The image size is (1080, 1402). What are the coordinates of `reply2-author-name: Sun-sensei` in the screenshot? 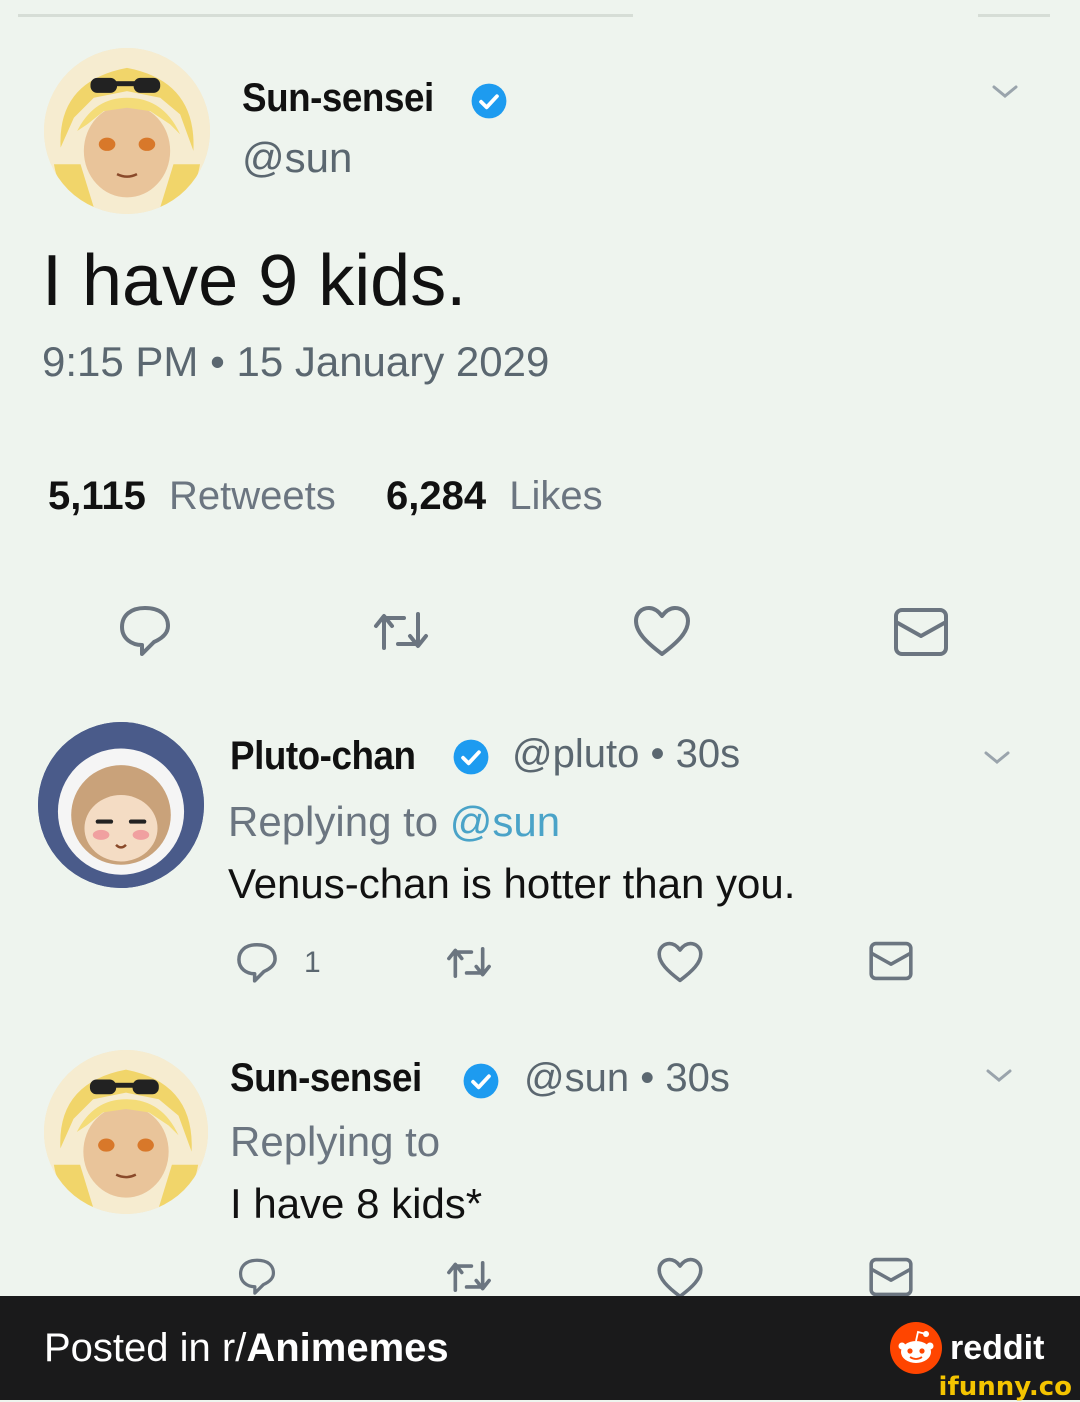 It's located at (326, 1078).